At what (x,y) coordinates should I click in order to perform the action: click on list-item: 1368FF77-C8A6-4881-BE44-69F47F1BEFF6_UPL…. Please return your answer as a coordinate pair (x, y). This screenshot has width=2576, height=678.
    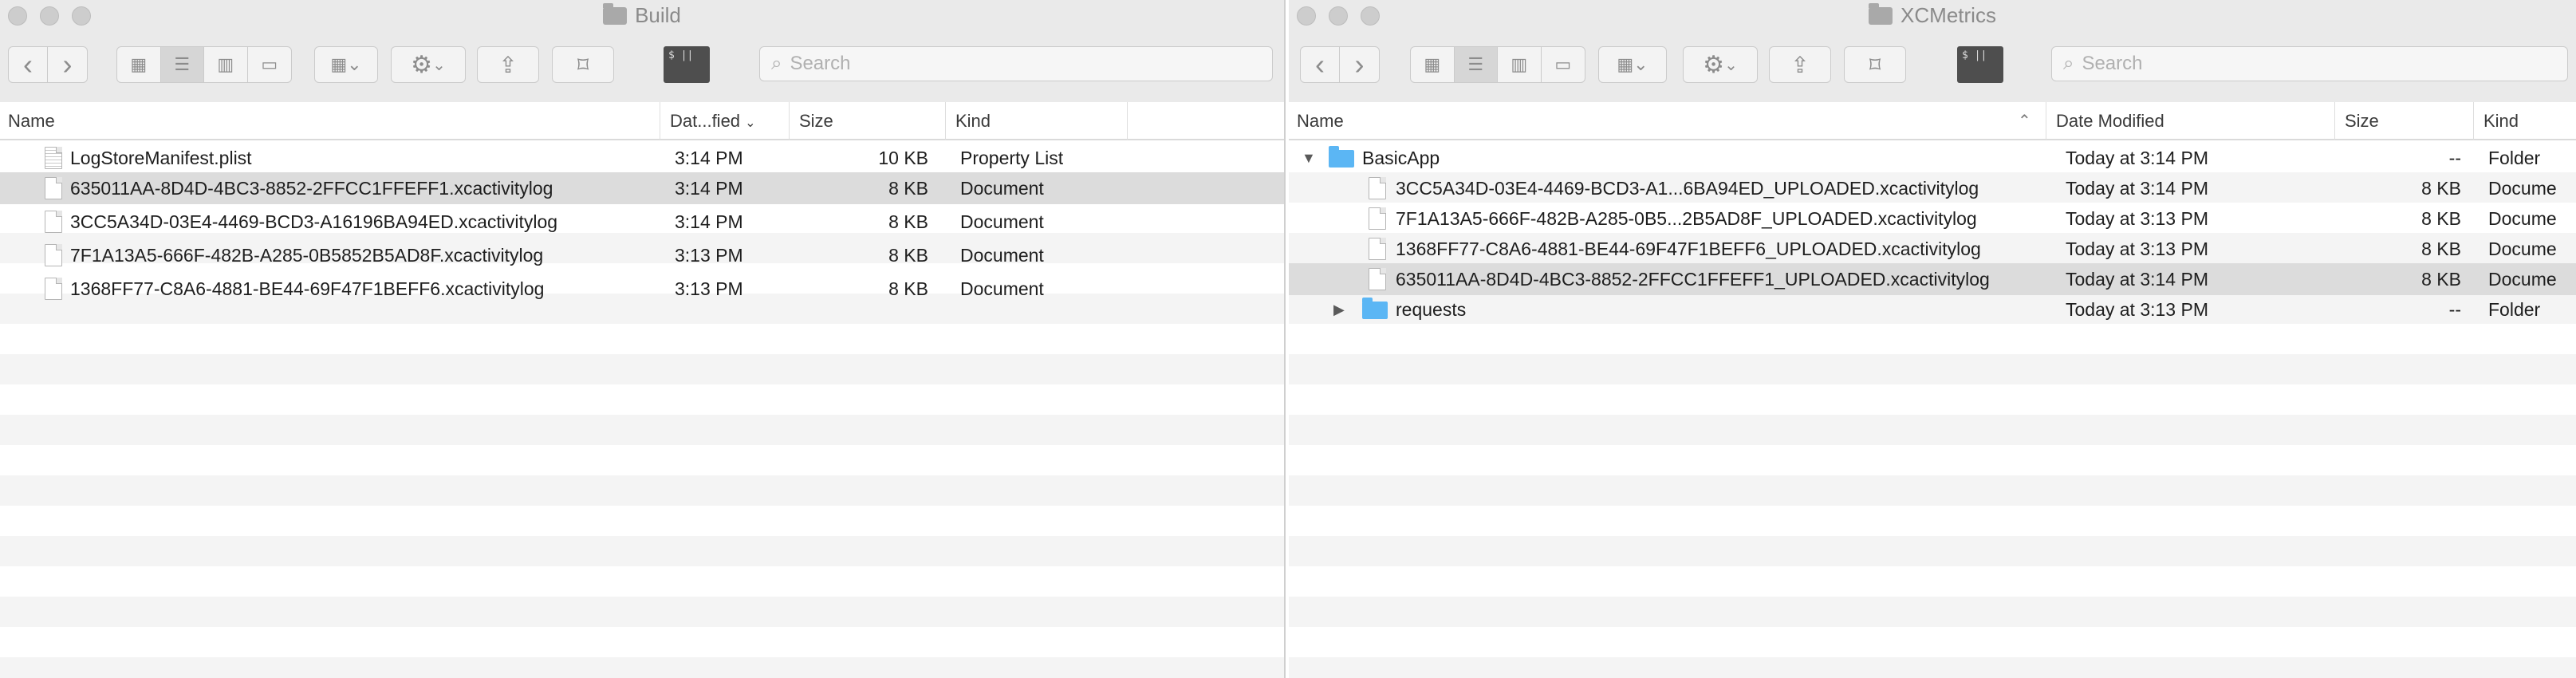
    Looking at the image, I should click on (1932, 249).